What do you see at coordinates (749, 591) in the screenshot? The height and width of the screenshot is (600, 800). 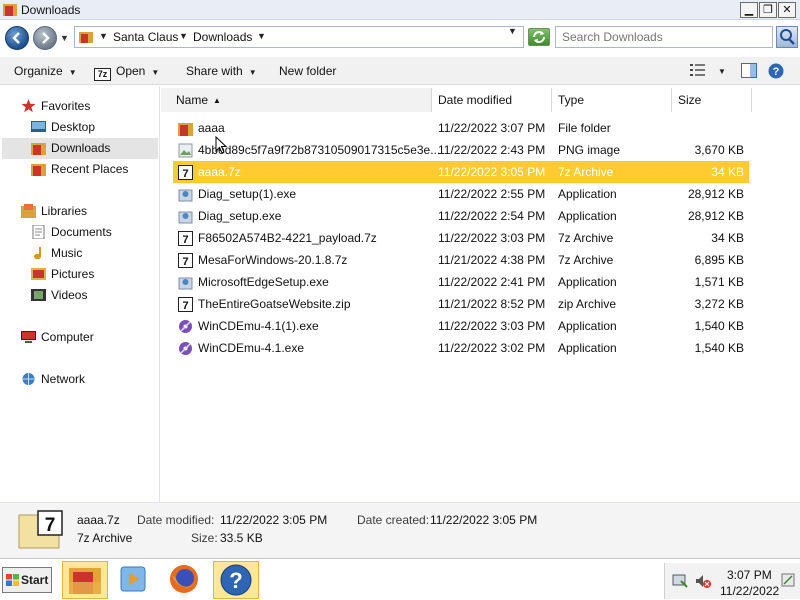 I see `clock-date: 11/22/2022` at bounding box center [749, 591].